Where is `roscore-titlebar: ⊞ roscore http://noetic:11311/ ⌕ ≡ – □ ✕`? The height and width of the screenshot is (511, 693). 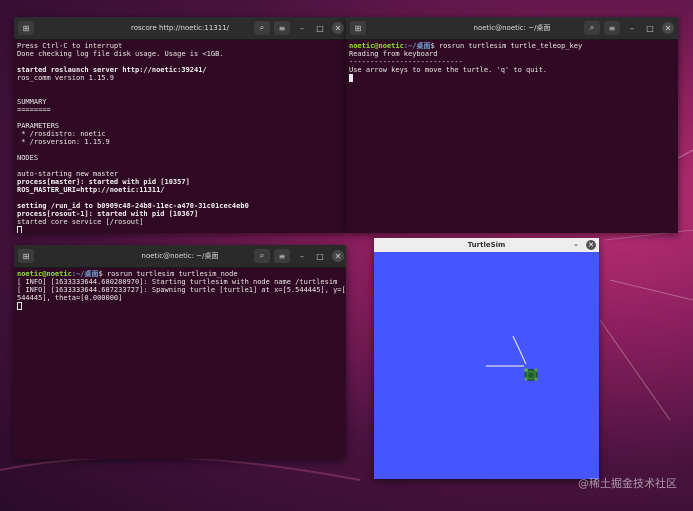 roscore-titlebar: ⊞ roscore http://noetic:11311/ ⌕ ≡ – □ ✕ is located at coordinates (180, 28).